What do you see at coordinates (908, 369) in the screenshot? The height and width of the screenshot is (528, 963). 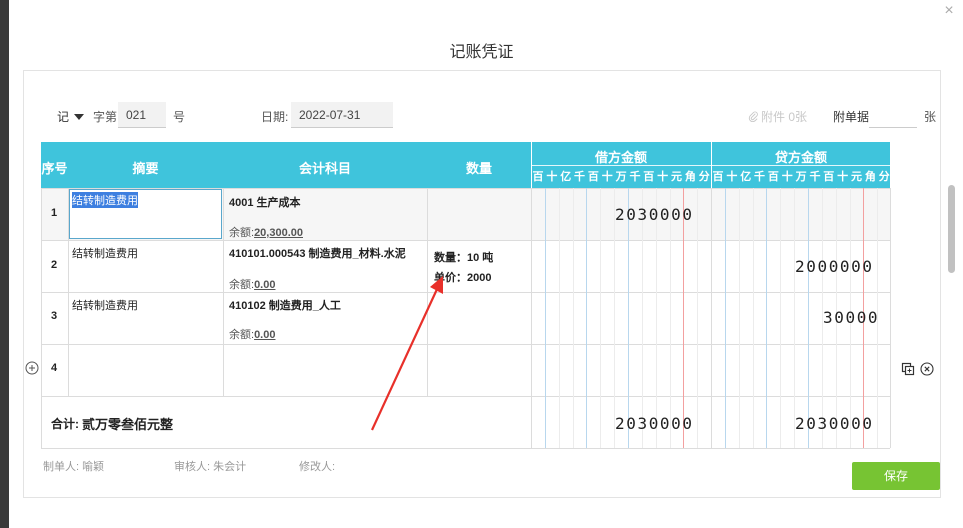 I see `copy-icon` at bounding box center [908, 369].